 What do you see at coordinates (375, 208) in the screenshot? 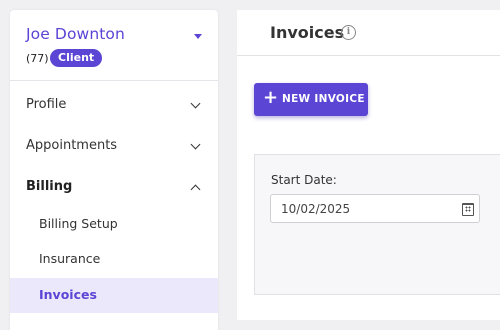
I see `start-date-input: 10/02/2025` at bounding box center [375, 208].